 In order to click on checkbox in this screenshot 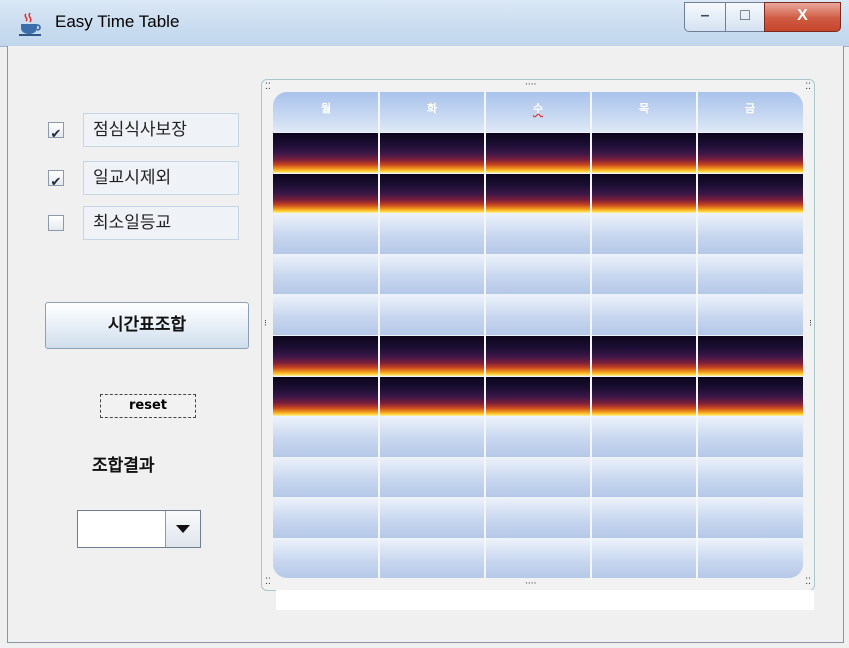, I will do `click(56, 223)`.